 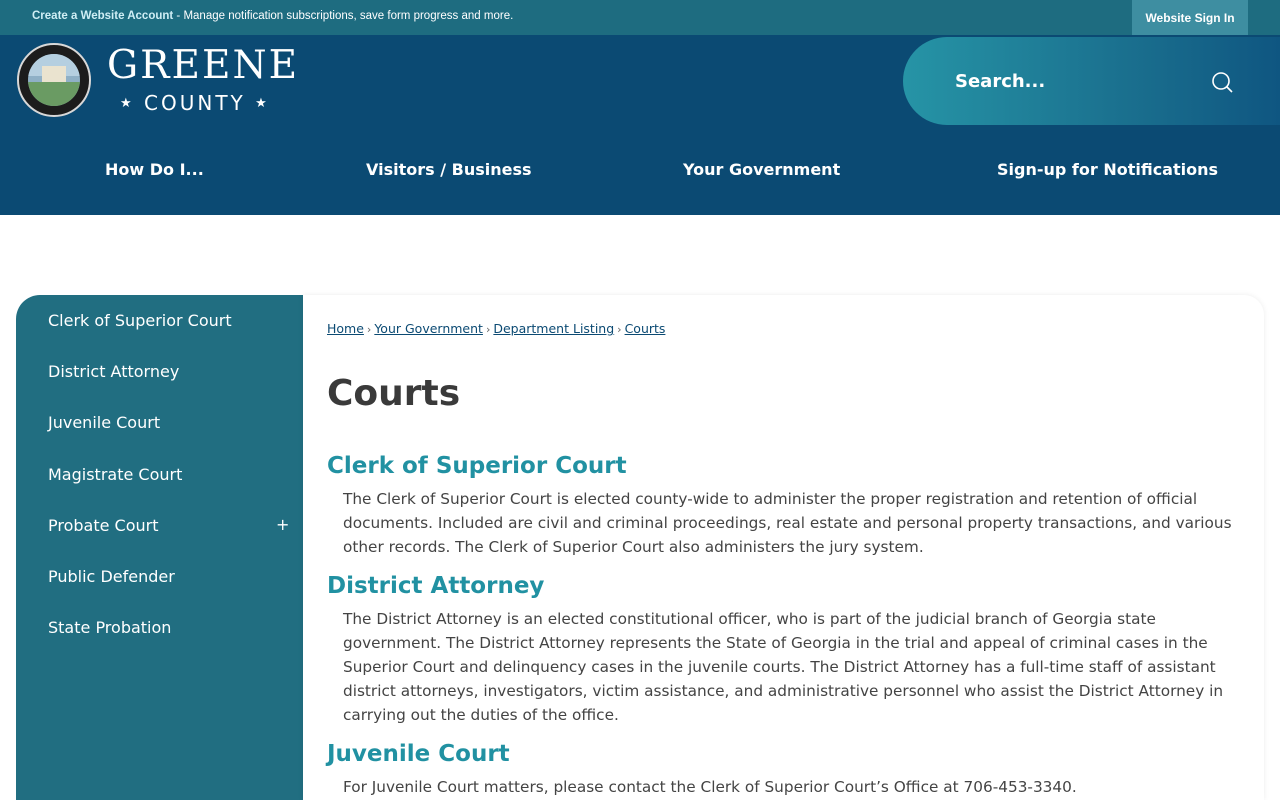 What do you see at coordinates (113, 371) in the screenshot?
I see `sidebar-item-district-attorney: District Attorney` at bounding box center [113, 371].